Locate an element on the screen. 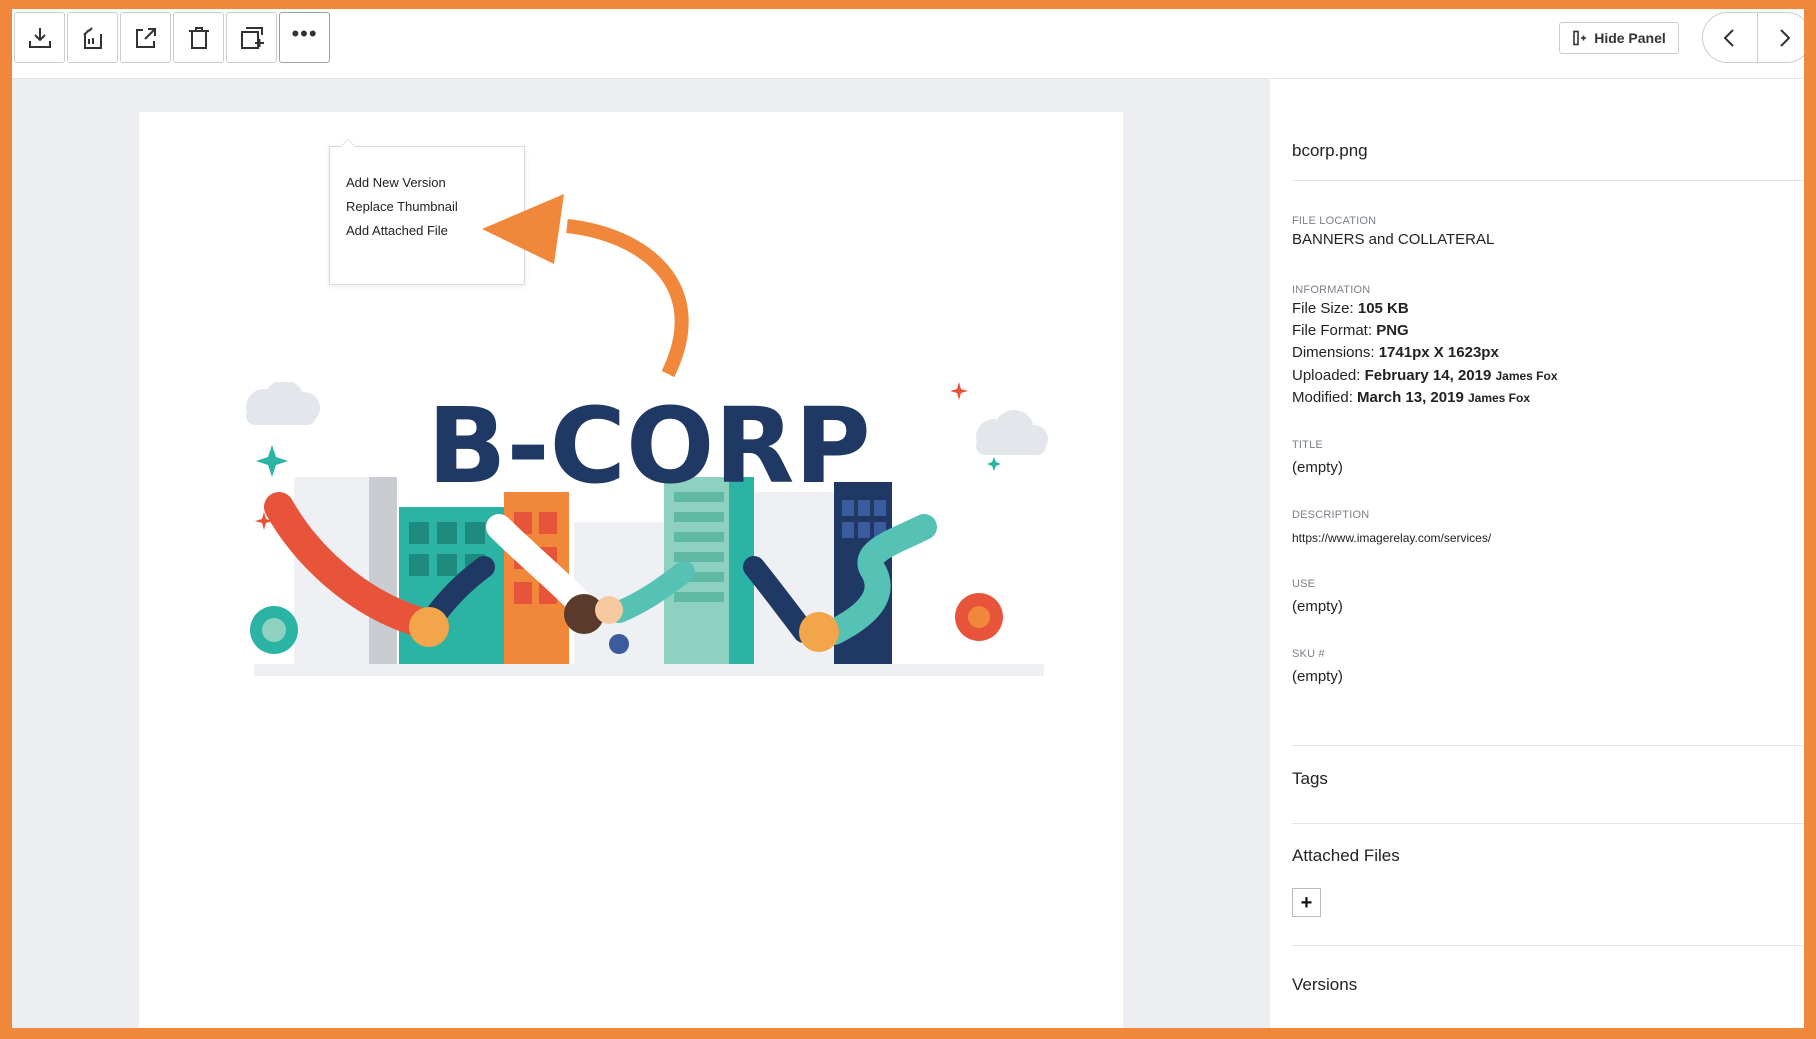 The image size is (1816, 1039). file-location-value: BANNERS and COLLATERAL is located at coordinates (1393, 239).